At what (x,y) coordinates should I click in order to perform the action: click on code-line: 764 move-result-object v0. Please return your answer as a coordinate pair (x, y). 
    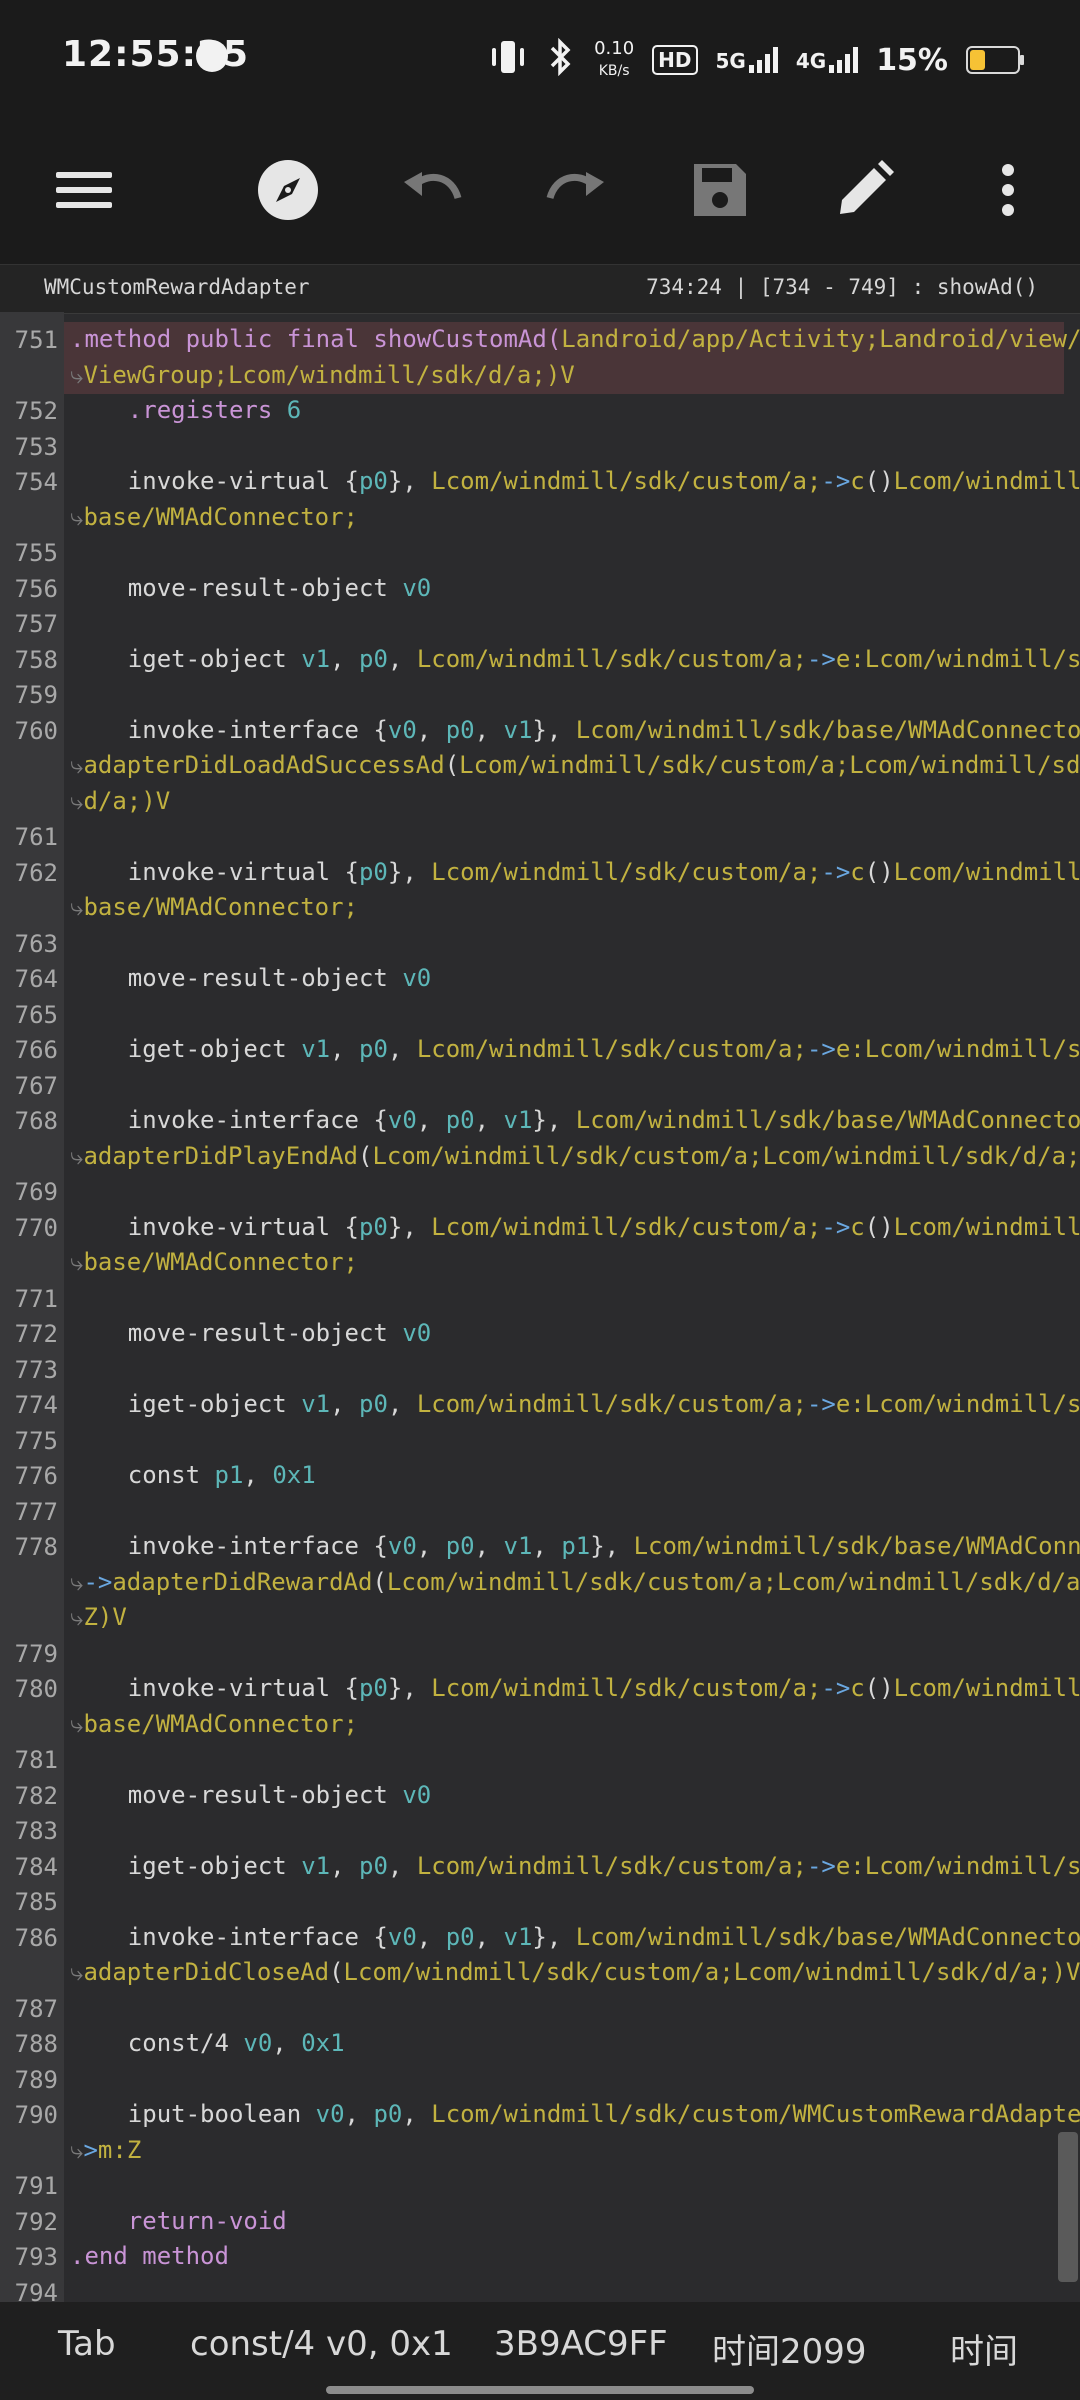
    Looking at the image, I should click on (540, 979).